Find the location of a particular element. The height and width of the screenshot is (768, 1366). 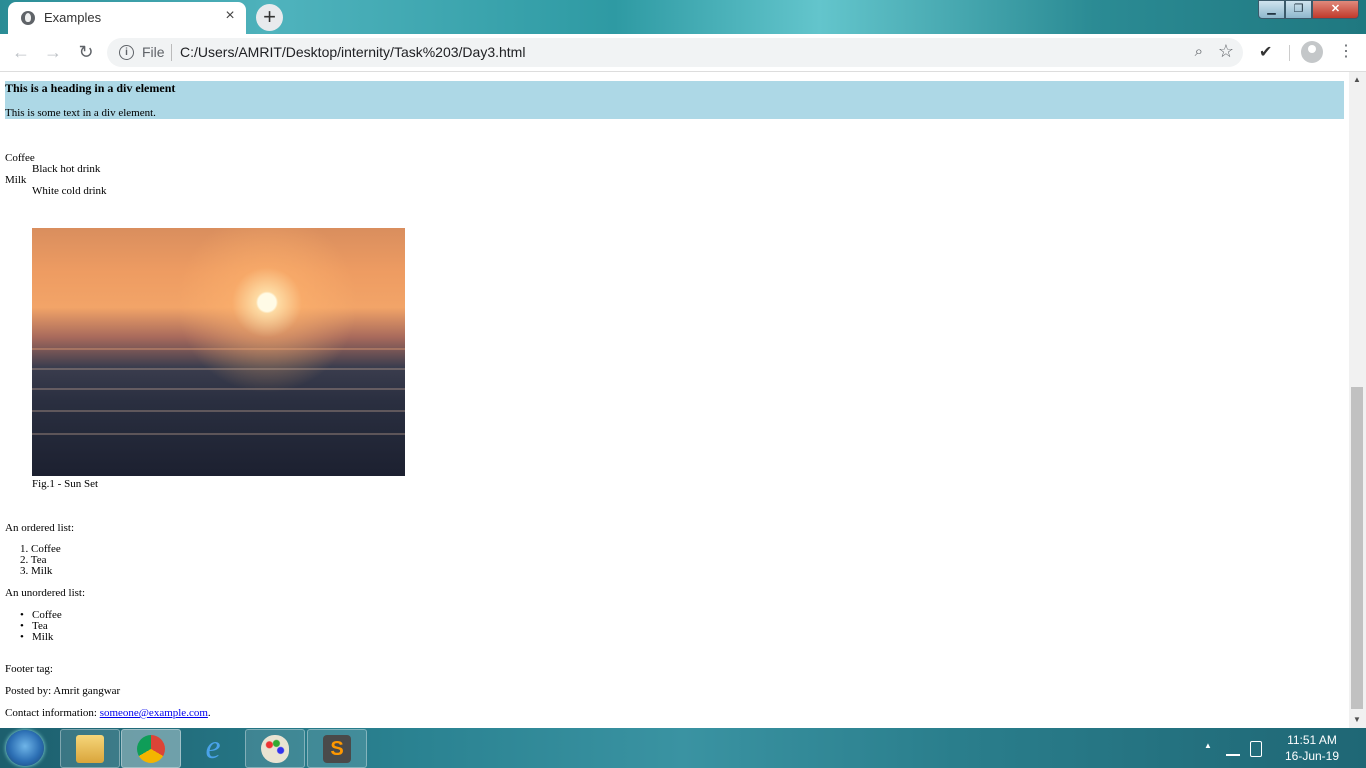

dl-desc-milk: White cold drink is located at coordinates (69, 191).